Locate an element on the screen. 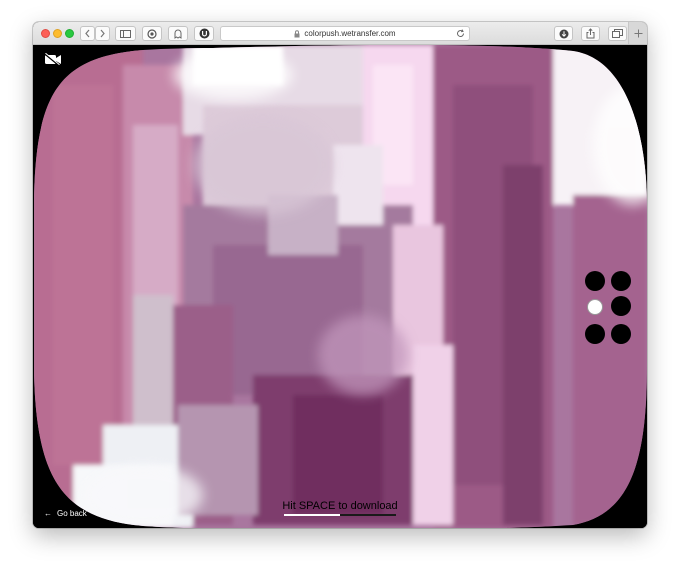  browser-toolbar: colorpush.wetransfer.com is located at coordinates (340, 33).